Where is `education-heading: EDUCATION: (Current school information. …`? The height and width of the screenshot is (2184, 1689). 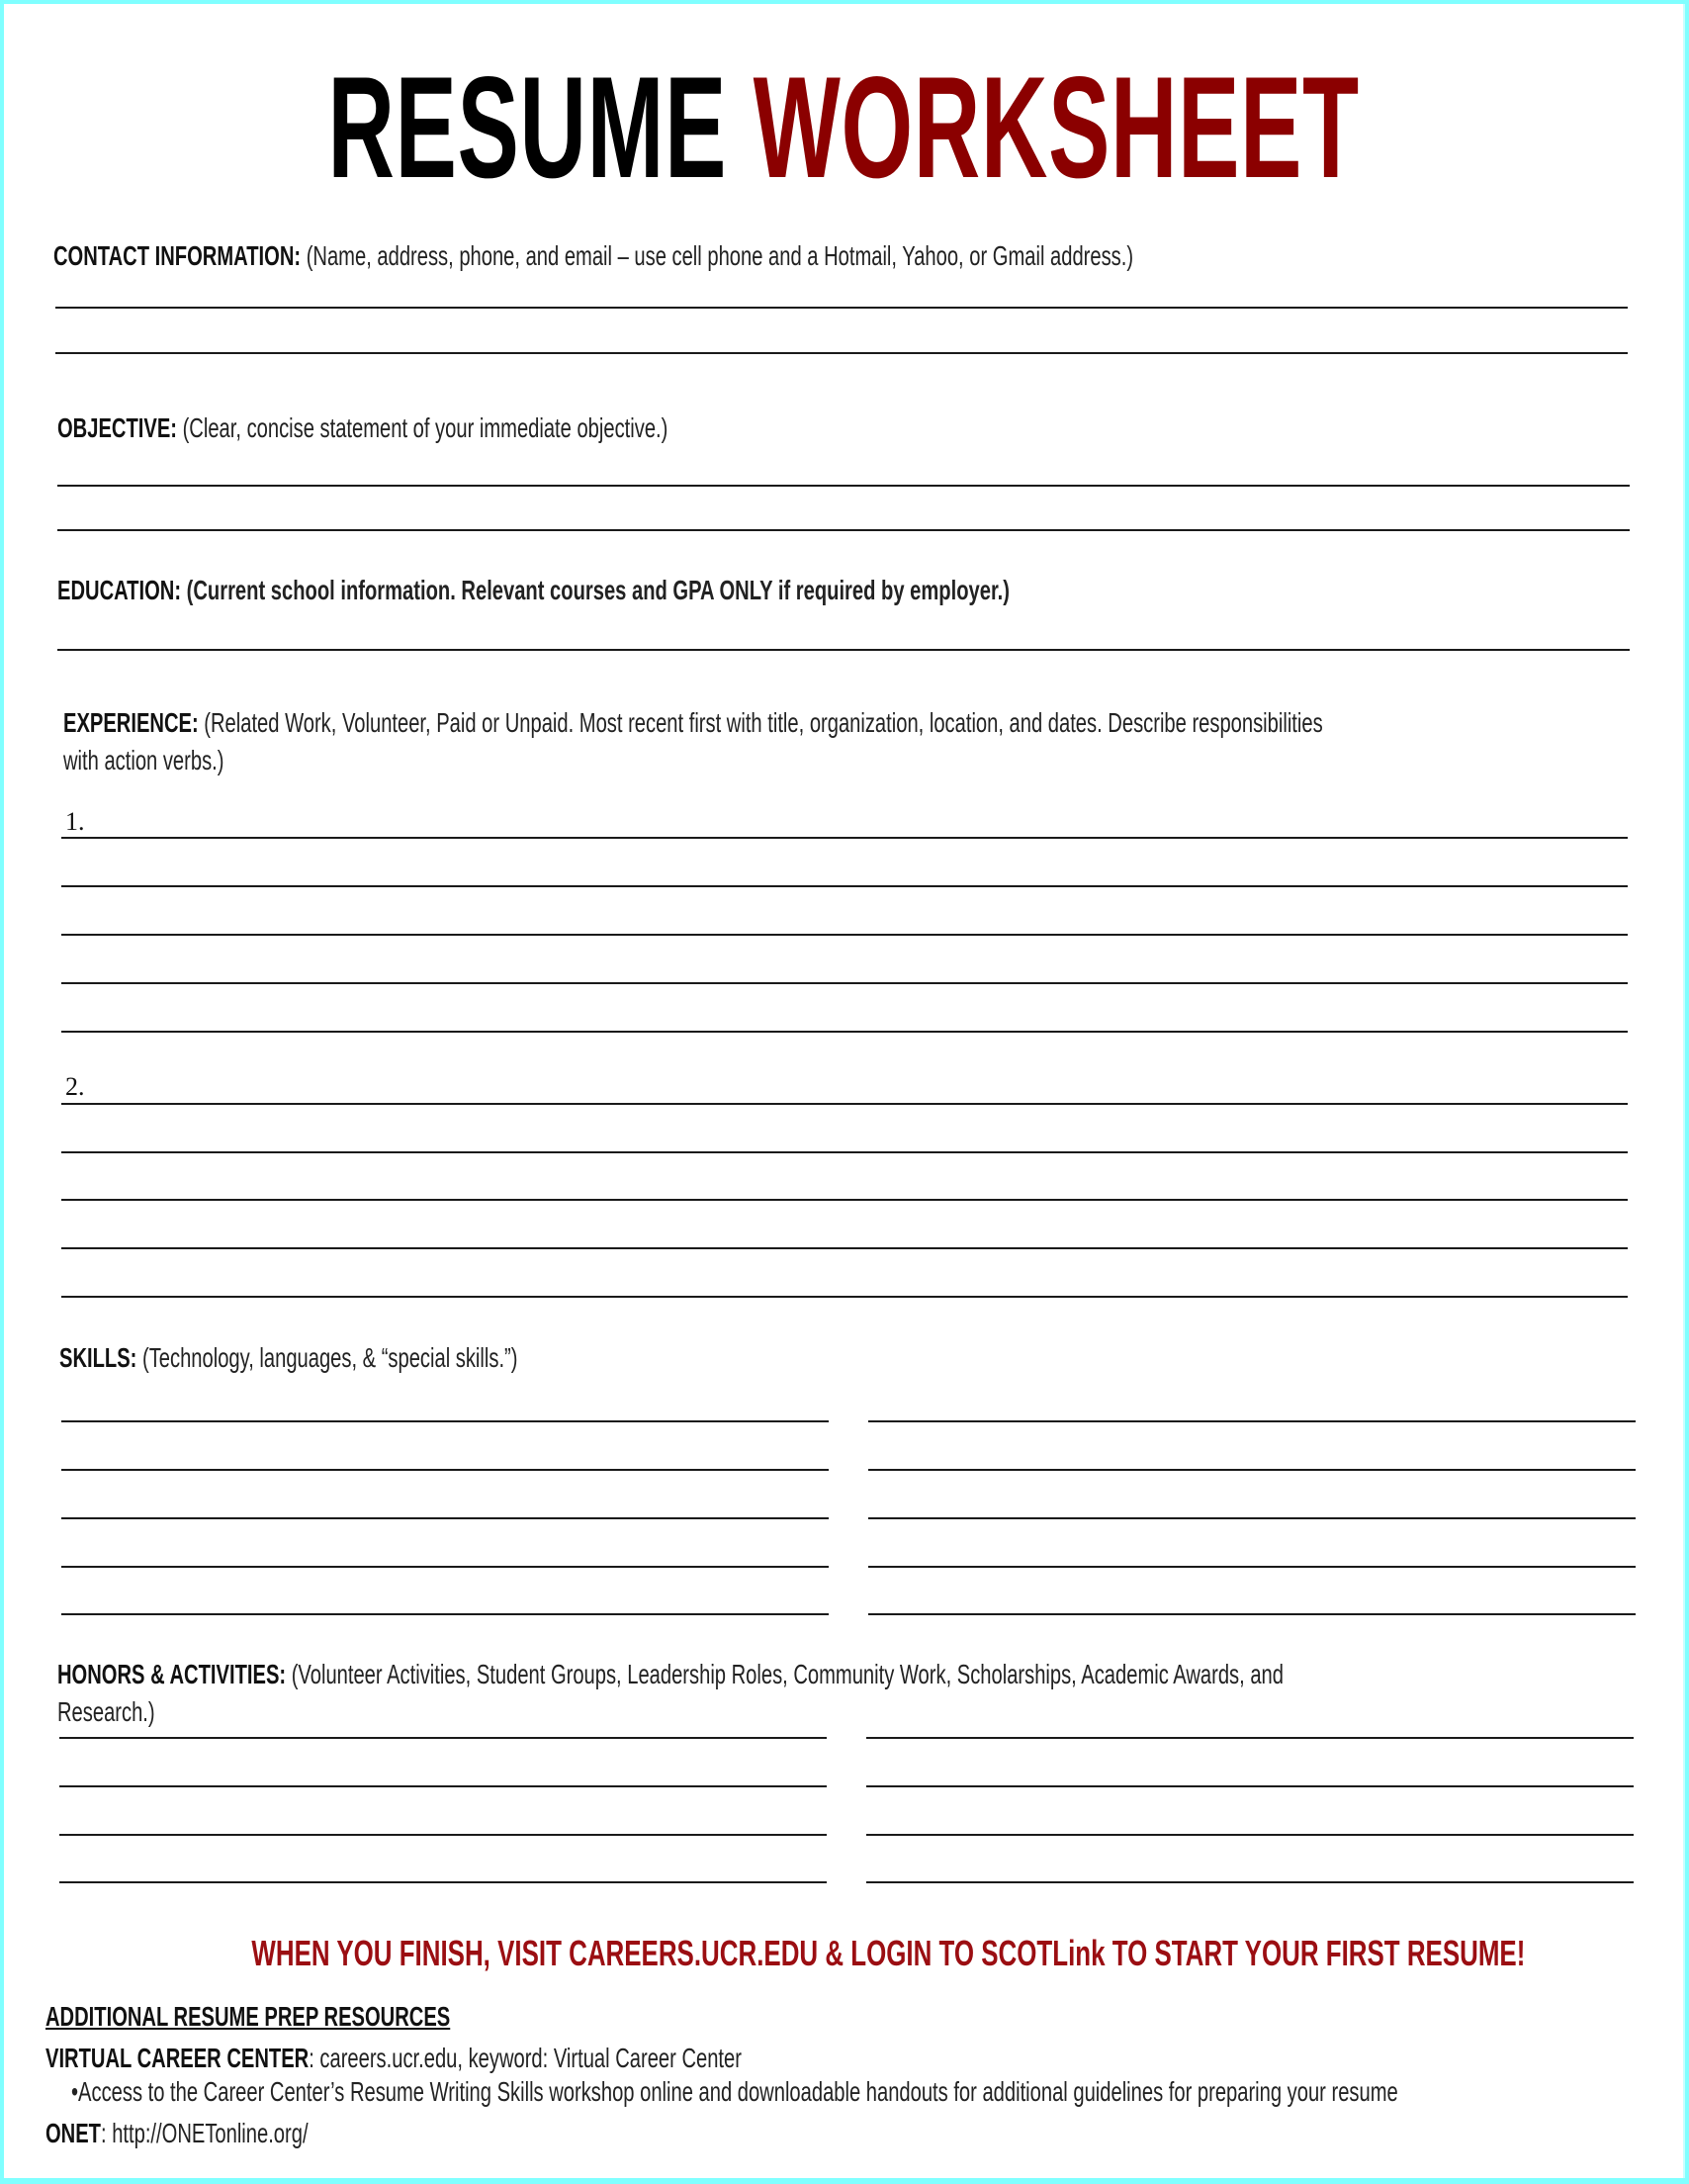
education-heading: EDUCATION: (Current school information. … is located at coordinates (534, 590).